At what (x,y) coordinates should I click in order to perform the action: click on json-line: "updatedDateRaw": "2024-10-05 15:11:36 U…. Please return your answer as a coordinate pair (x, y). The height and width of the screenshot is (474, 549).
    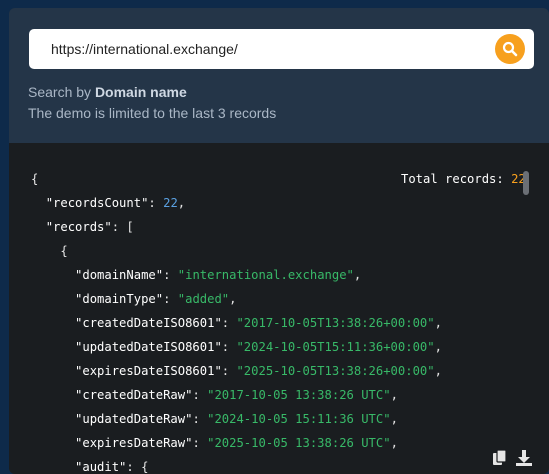
    Looking at the image, I should click on (236, 419).